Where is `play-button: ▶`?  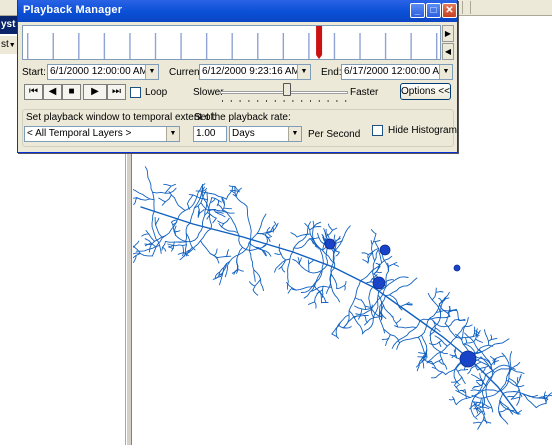 play-button: ▶ is located at coordinates (95, 92).